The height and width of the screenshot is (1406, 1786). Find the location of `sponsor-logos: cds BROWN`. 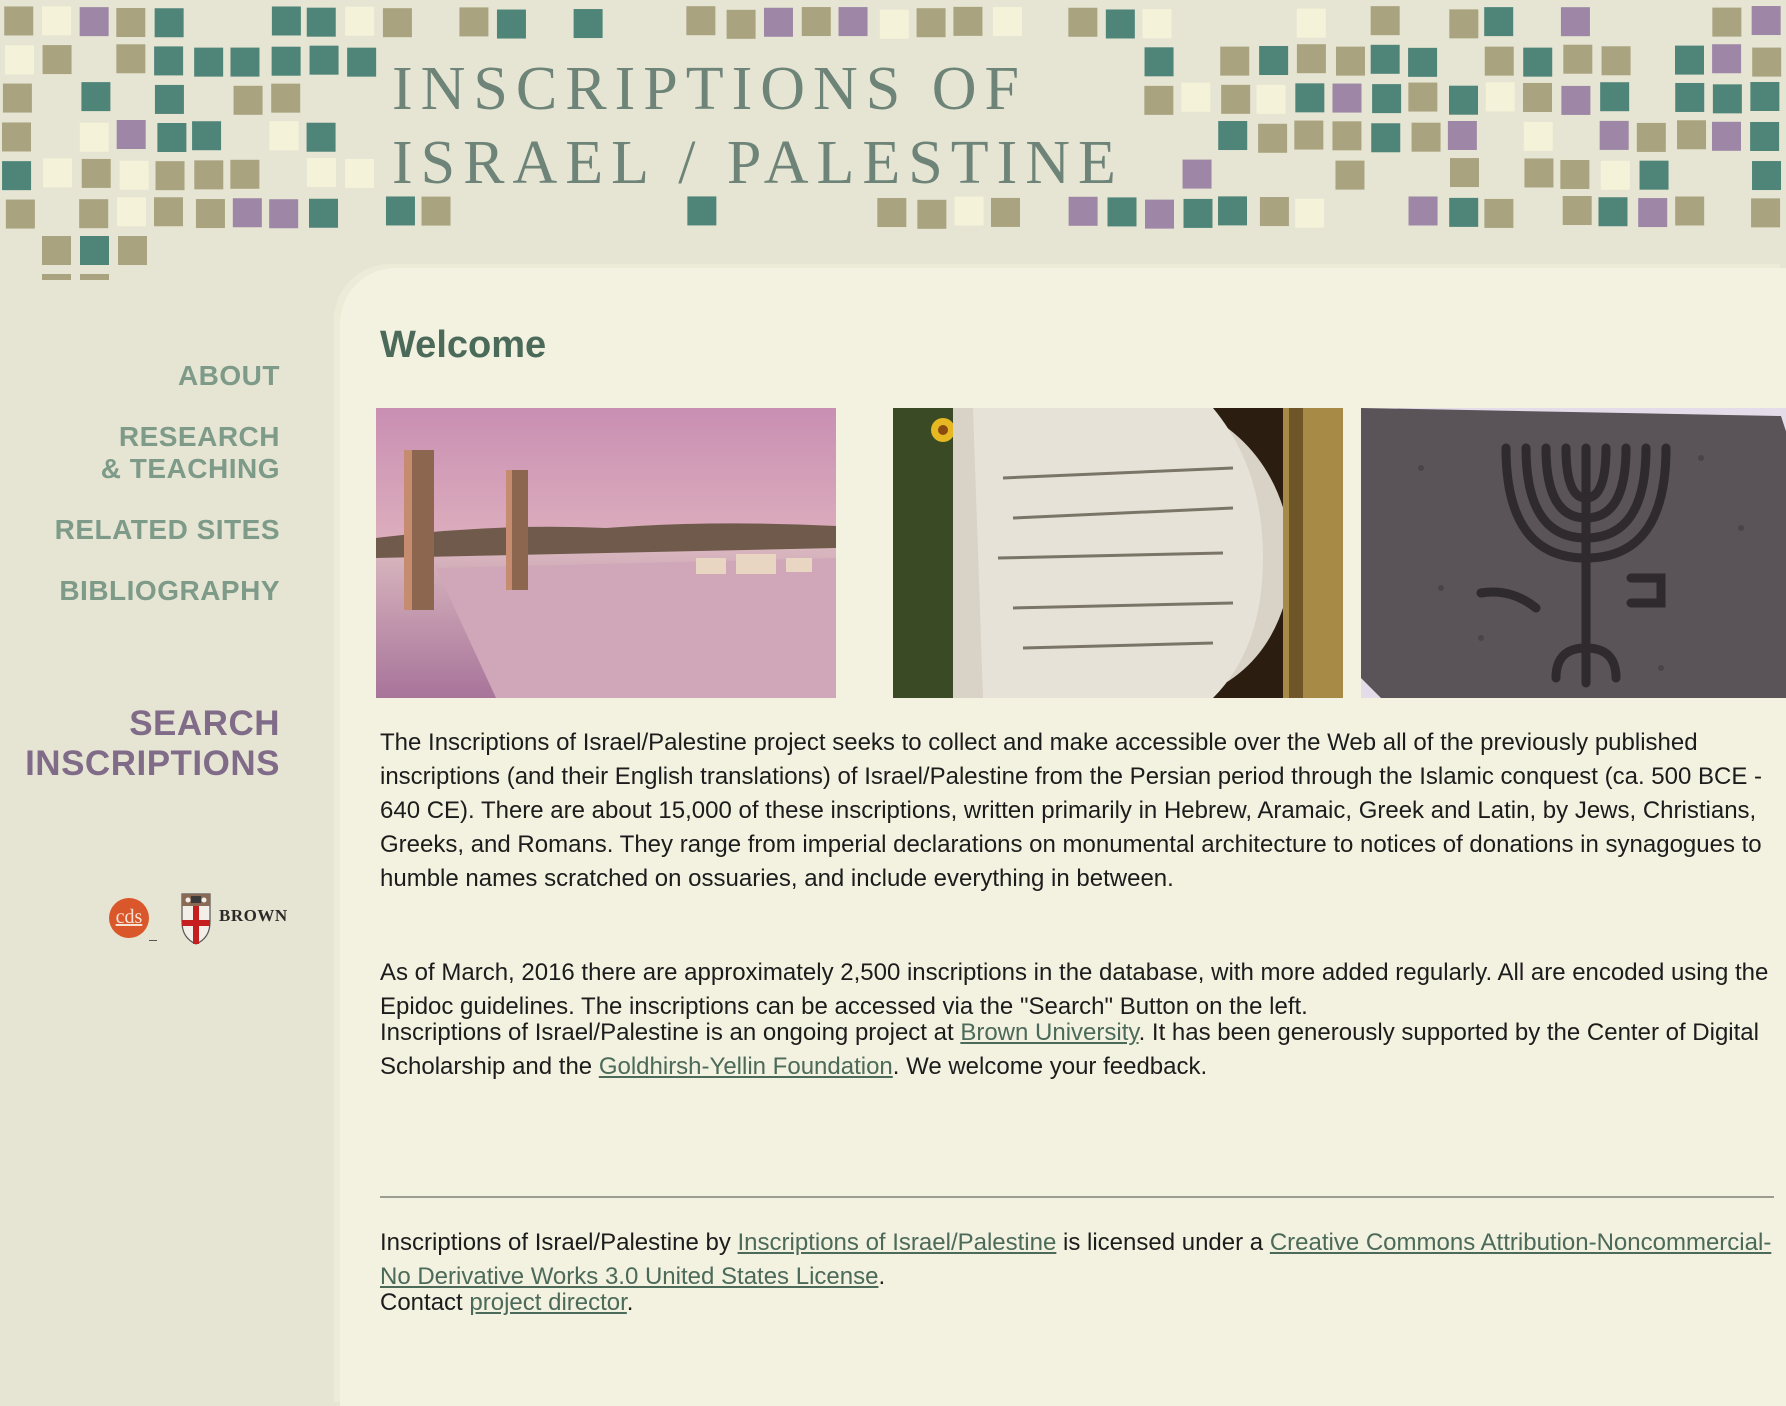

sponsor-logos: cds BROWN is located at coordinates (196, 920).